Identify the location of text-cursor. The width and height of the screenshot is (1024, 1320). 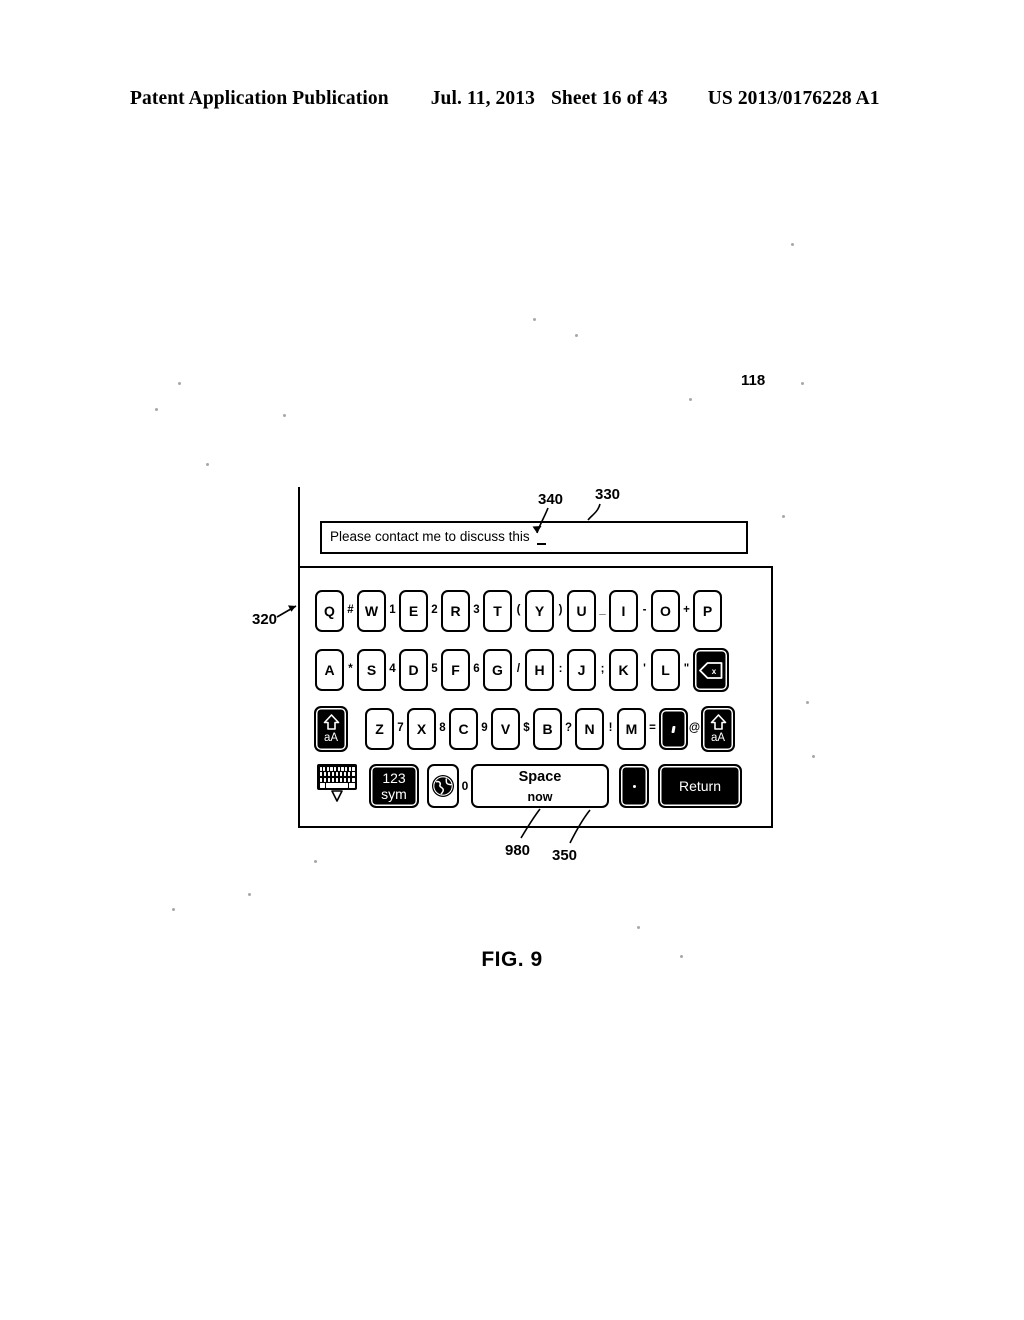
(541, 544).